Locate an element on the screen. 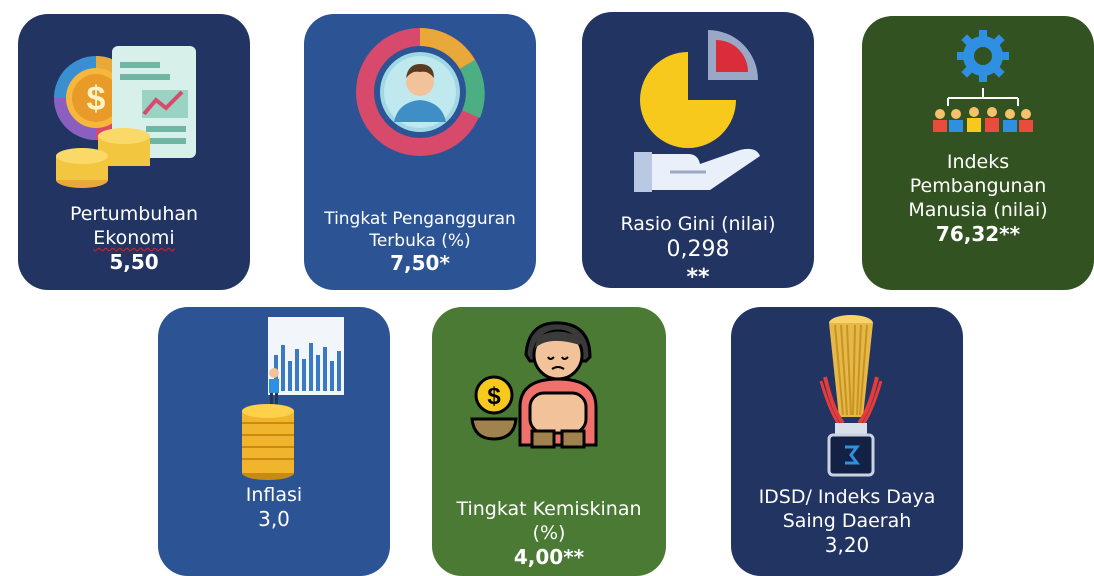  card-value-line: (%) 4,00** is located at coordinates (549, 545).